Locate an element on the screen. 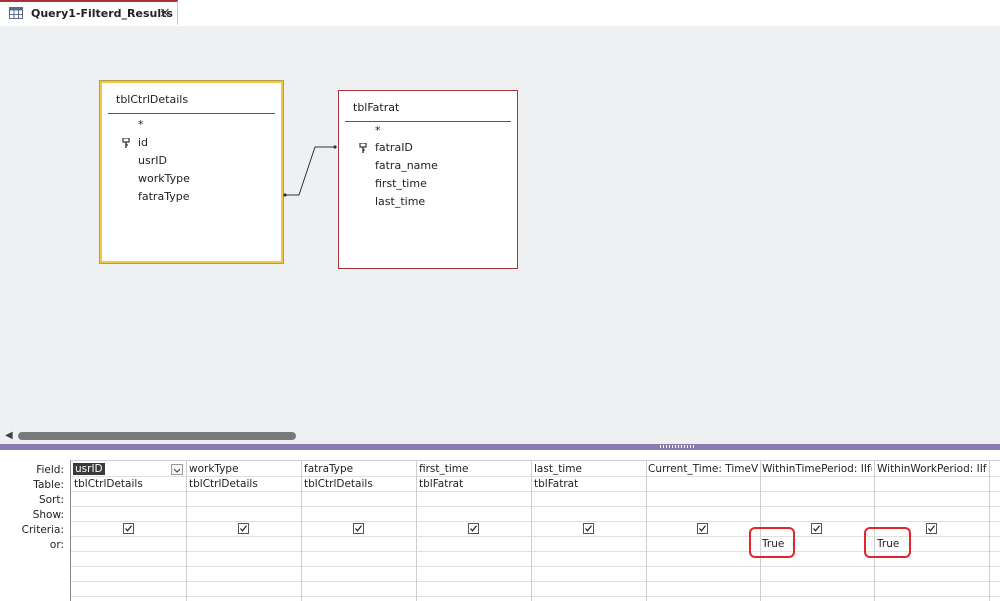  field-usrid: usrID is located at coordinates (152, 160).